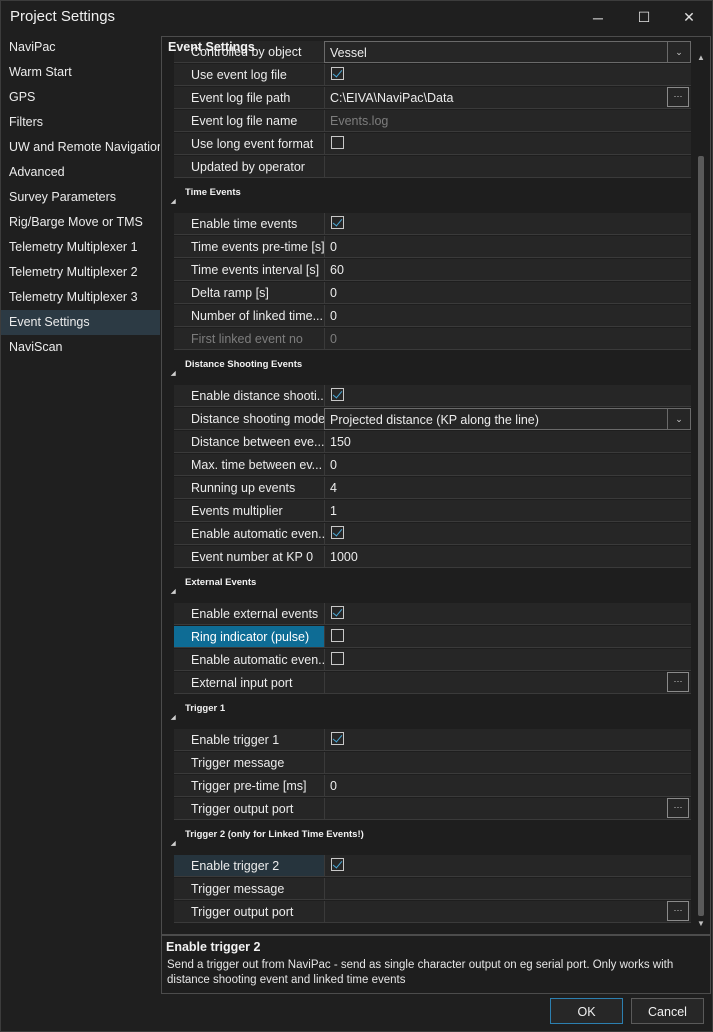 This screenshot has height=1032, width=713. What do you see at coordinates (427, 866) in the screenshot?
I see `property-row: Enable trigger 2` at bounding box center [427, 866].